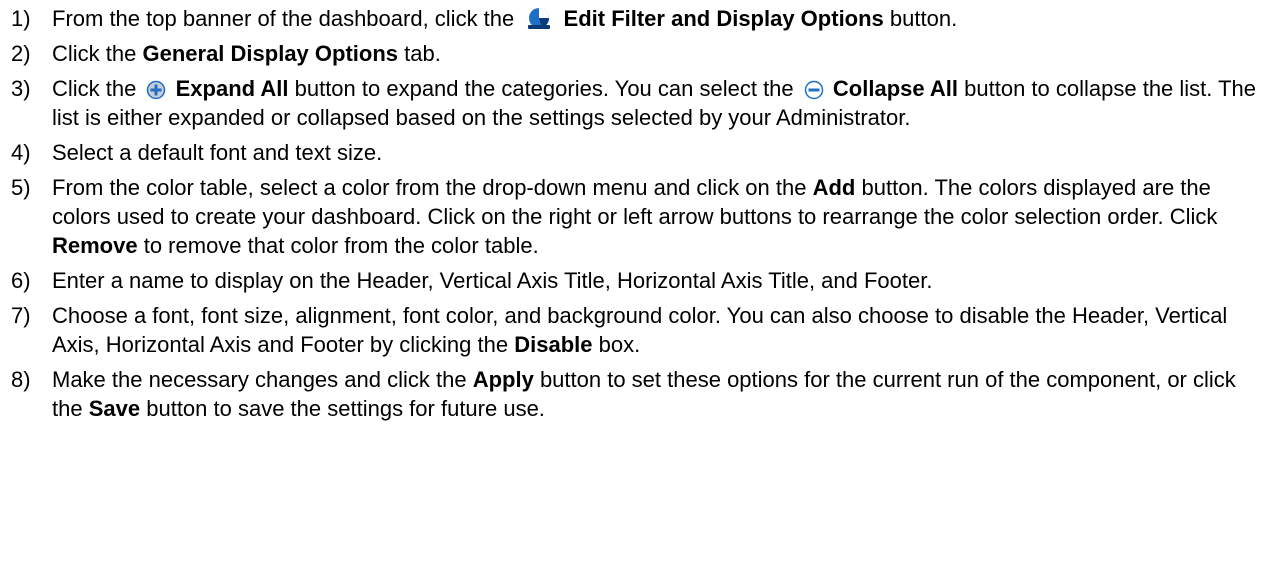 The image size is (1271, 571). What do you see at coordinates (21, 152) in the screenshot?
I see `step-number: 4)` at bounding box center [21, 152].